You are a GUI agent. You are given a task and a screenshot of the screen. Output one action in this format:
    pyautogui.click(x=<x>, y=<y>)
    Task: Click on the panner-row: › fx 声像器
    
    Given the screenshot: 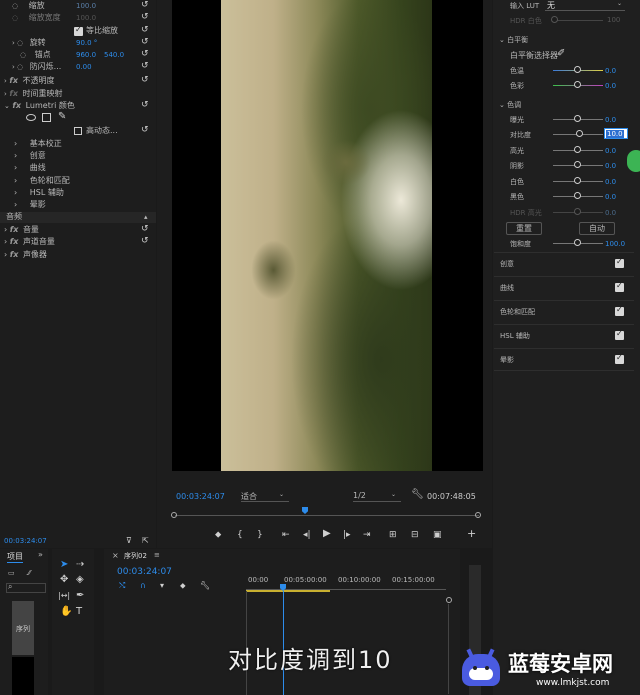 What is the action you would take?
    pyautogui.click(x=25, y=255)
    